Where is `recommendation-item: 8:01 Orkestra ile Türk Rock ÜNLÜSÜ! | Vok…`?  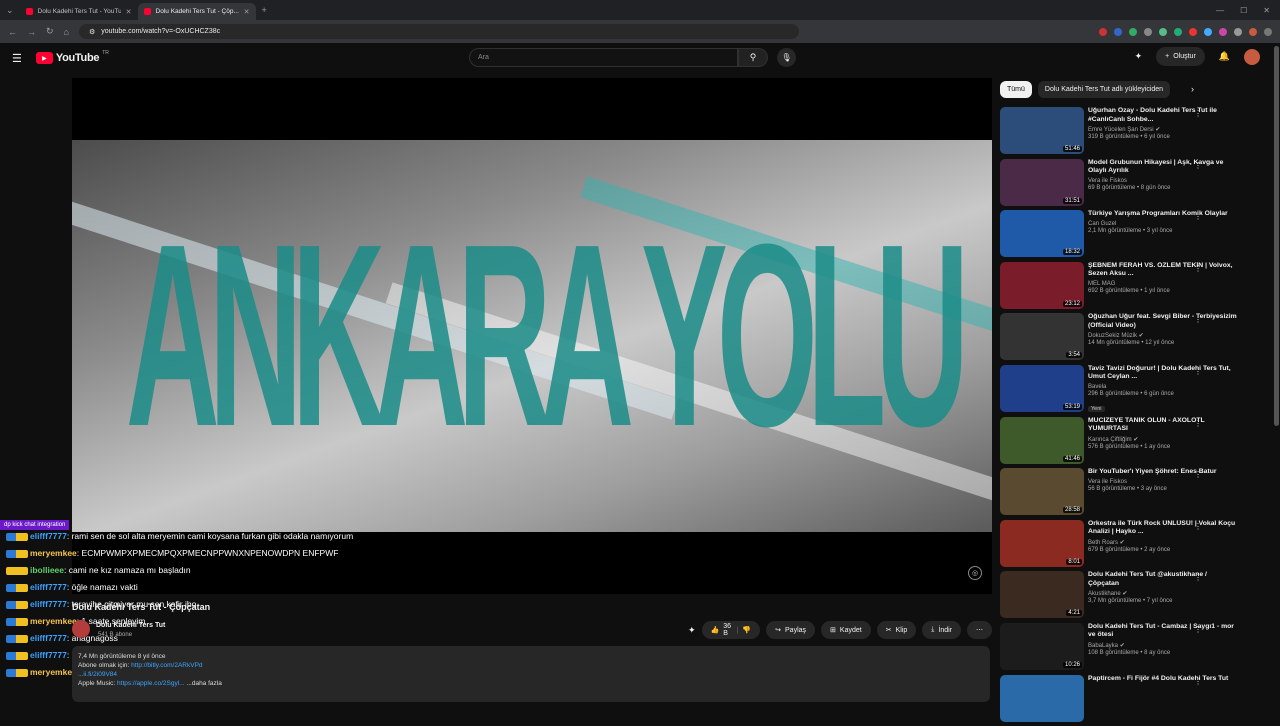
recommendation-item: 8:01 Orkestra ile Türk Rock ÜNLÜSÜ! | Vok… is located at coordinates (1131, 545).